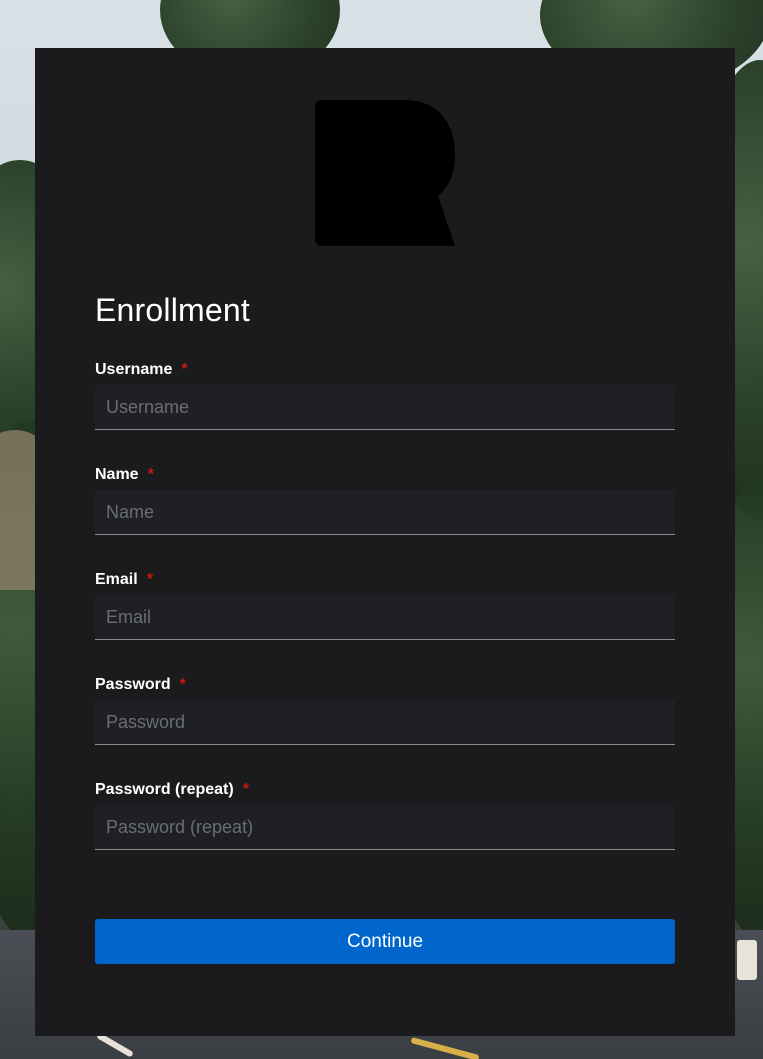  I want to click on password-field-group: Password *, so click(385, 709).